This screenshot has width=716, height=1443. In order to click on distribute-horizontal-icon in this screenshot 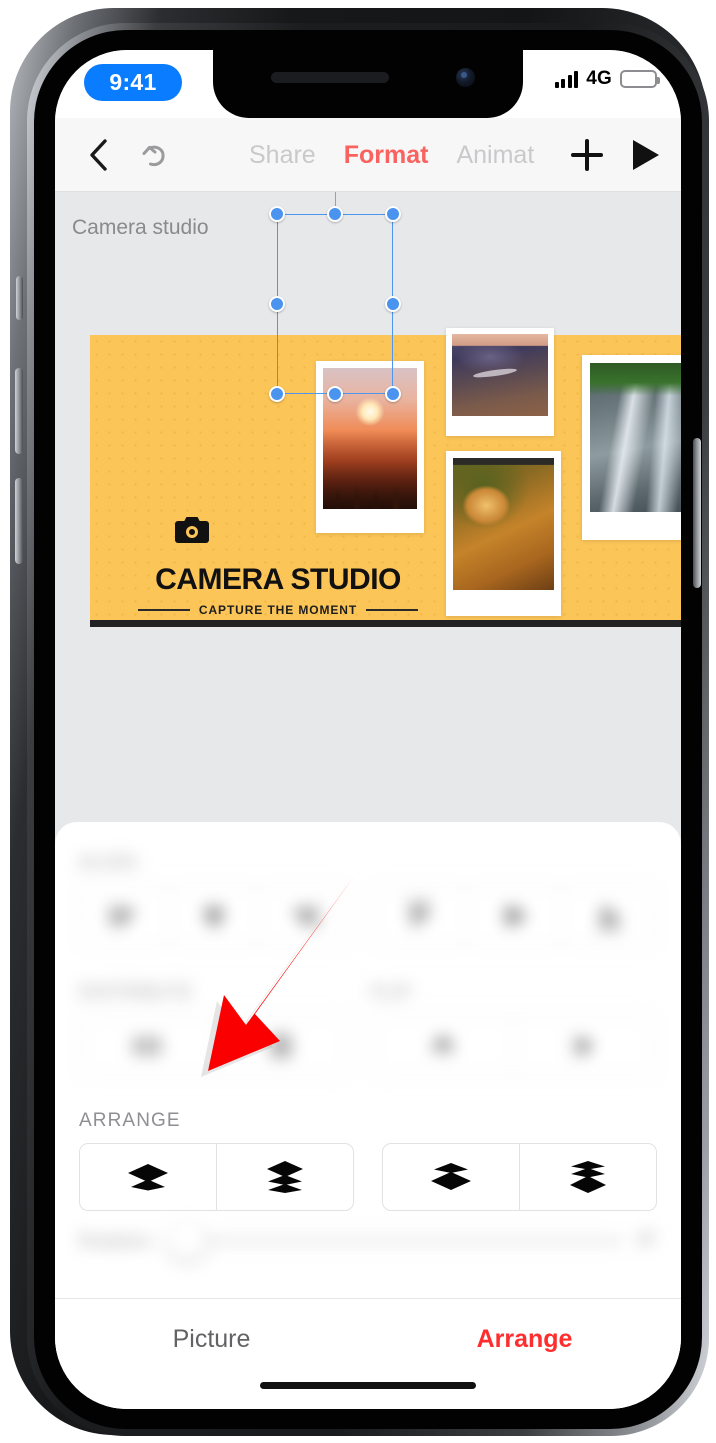, I will do `click(146, 1046)`.